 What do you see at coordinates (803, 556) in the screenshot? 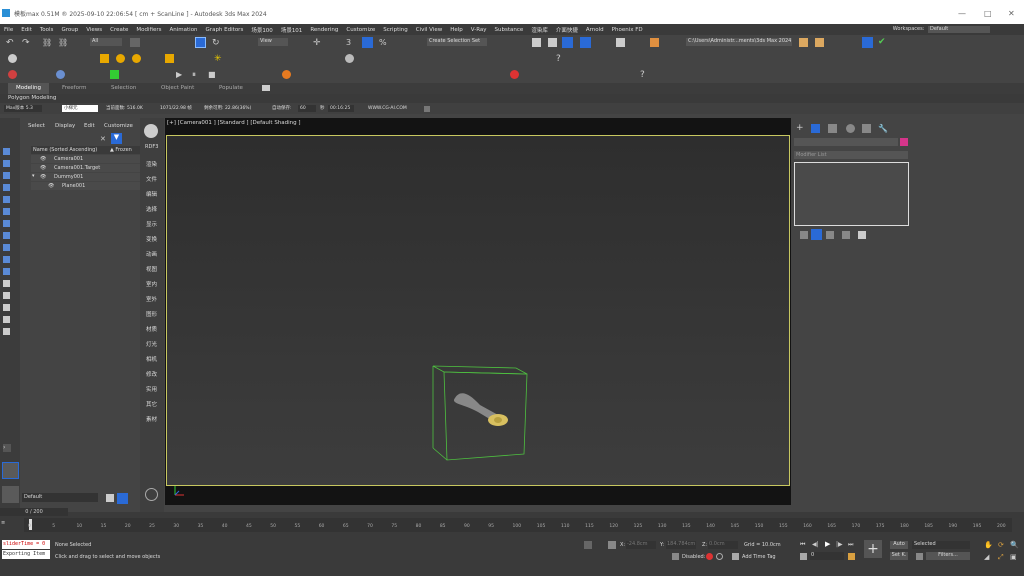
I see `key-mode-icon` at bounding box center [803, 556].